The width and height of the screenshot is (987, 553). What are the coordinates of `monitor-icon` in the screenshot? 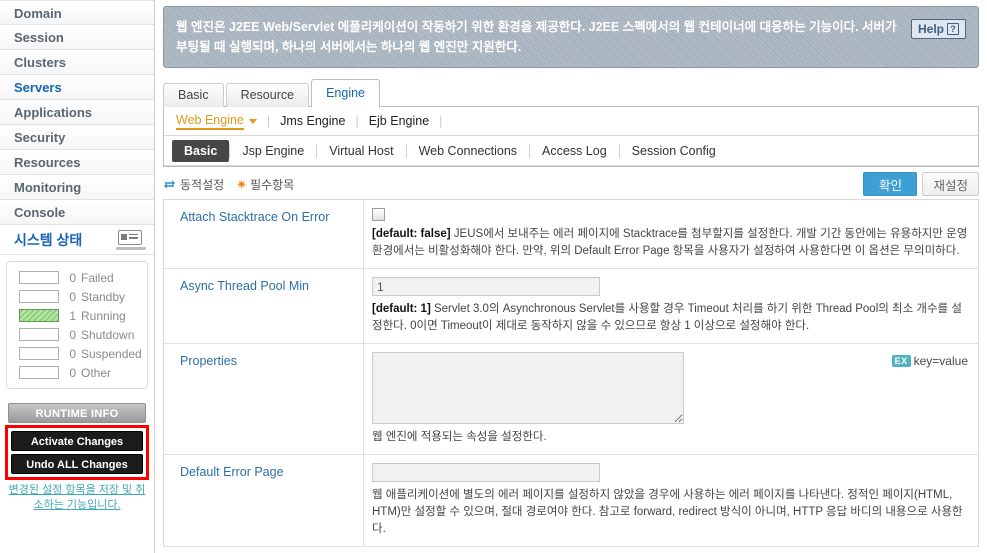 It's located at (131, 239).